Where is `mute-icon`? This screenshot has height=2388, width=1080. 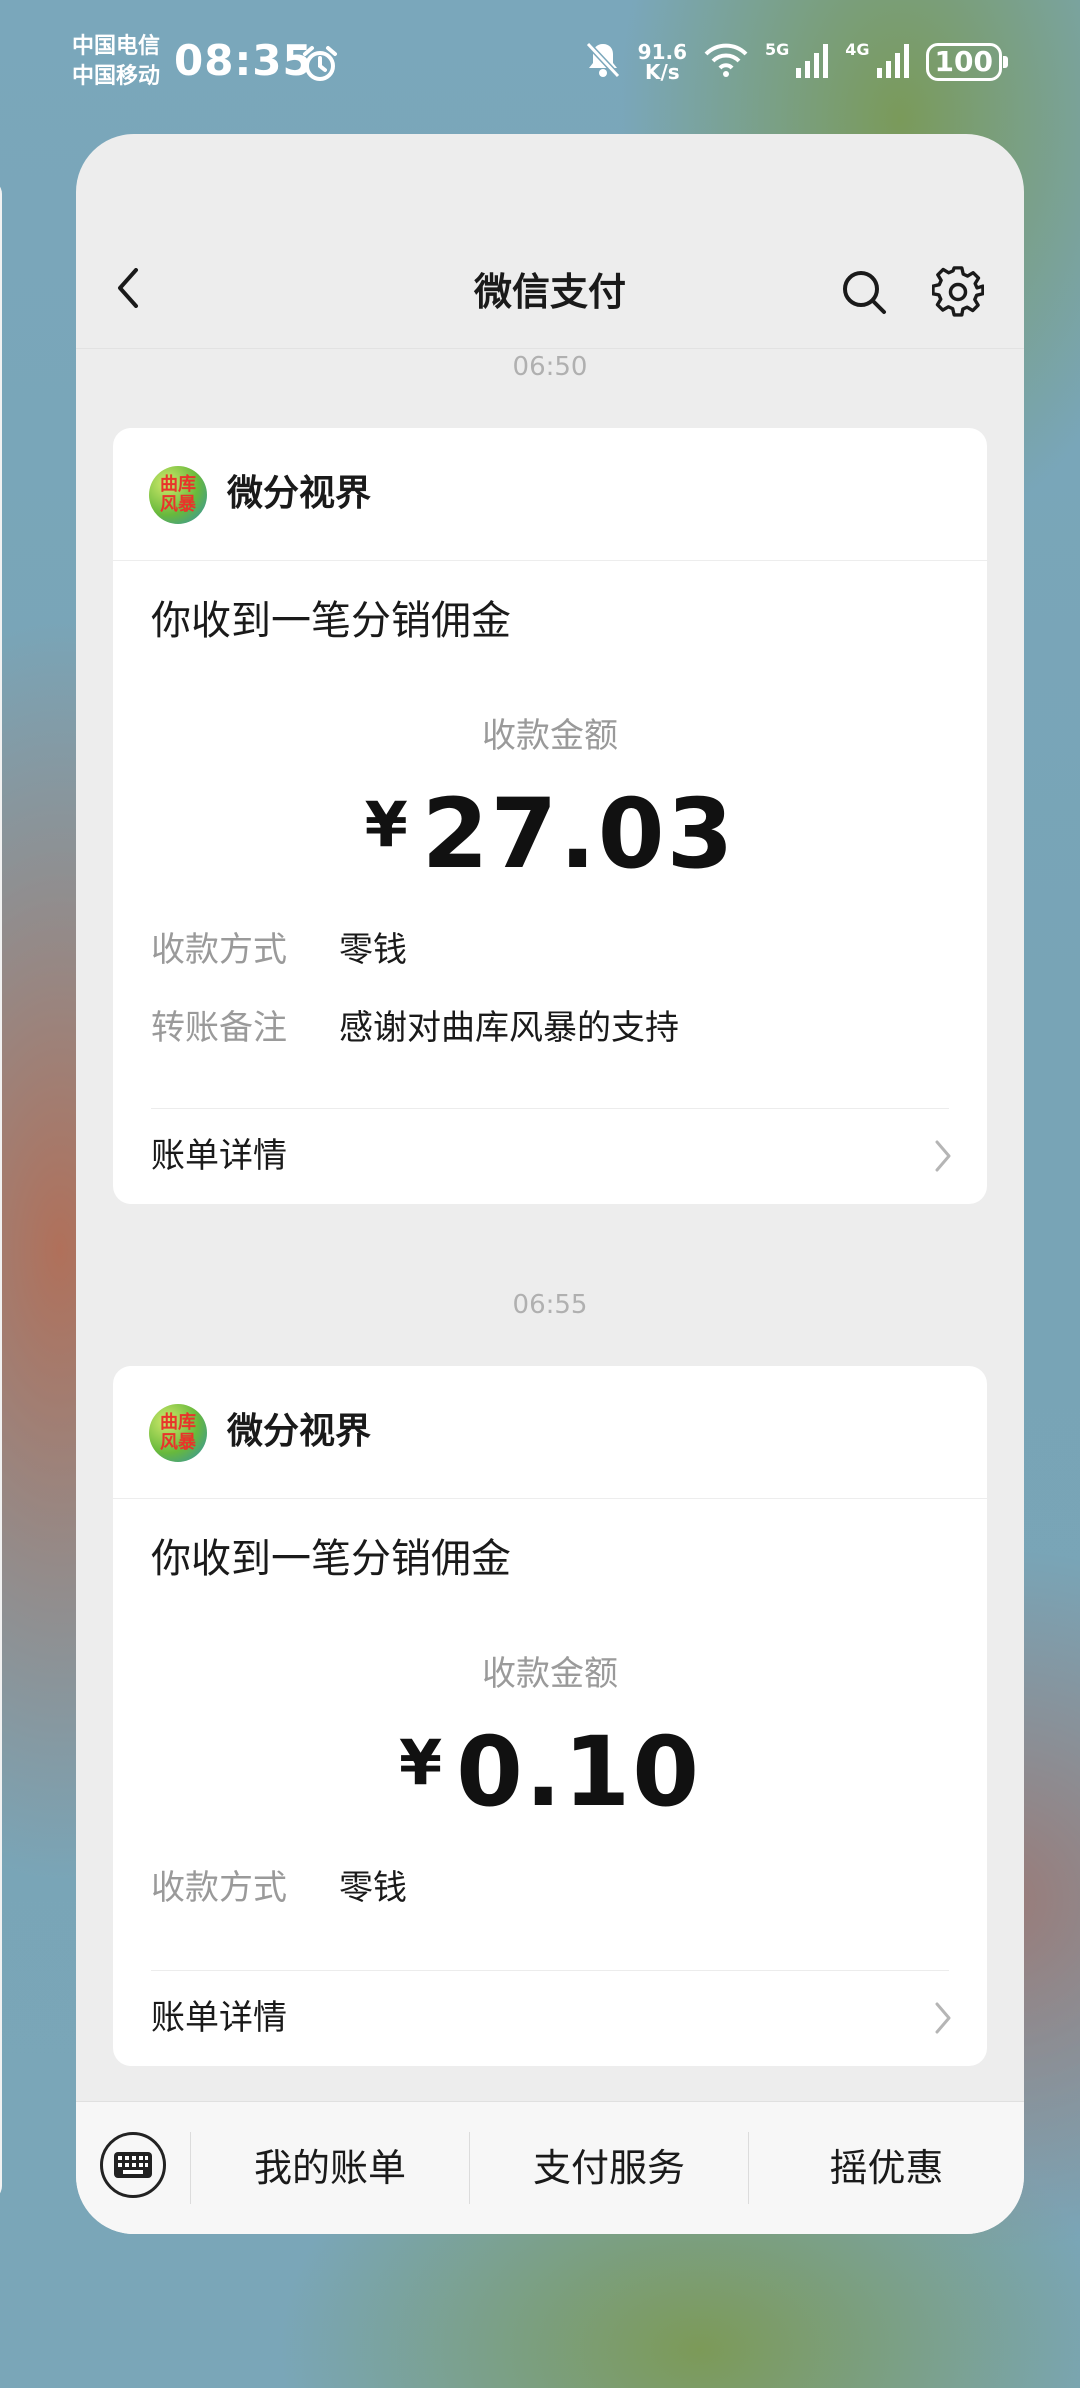 mute-icon is located at coordinates (603, 62).